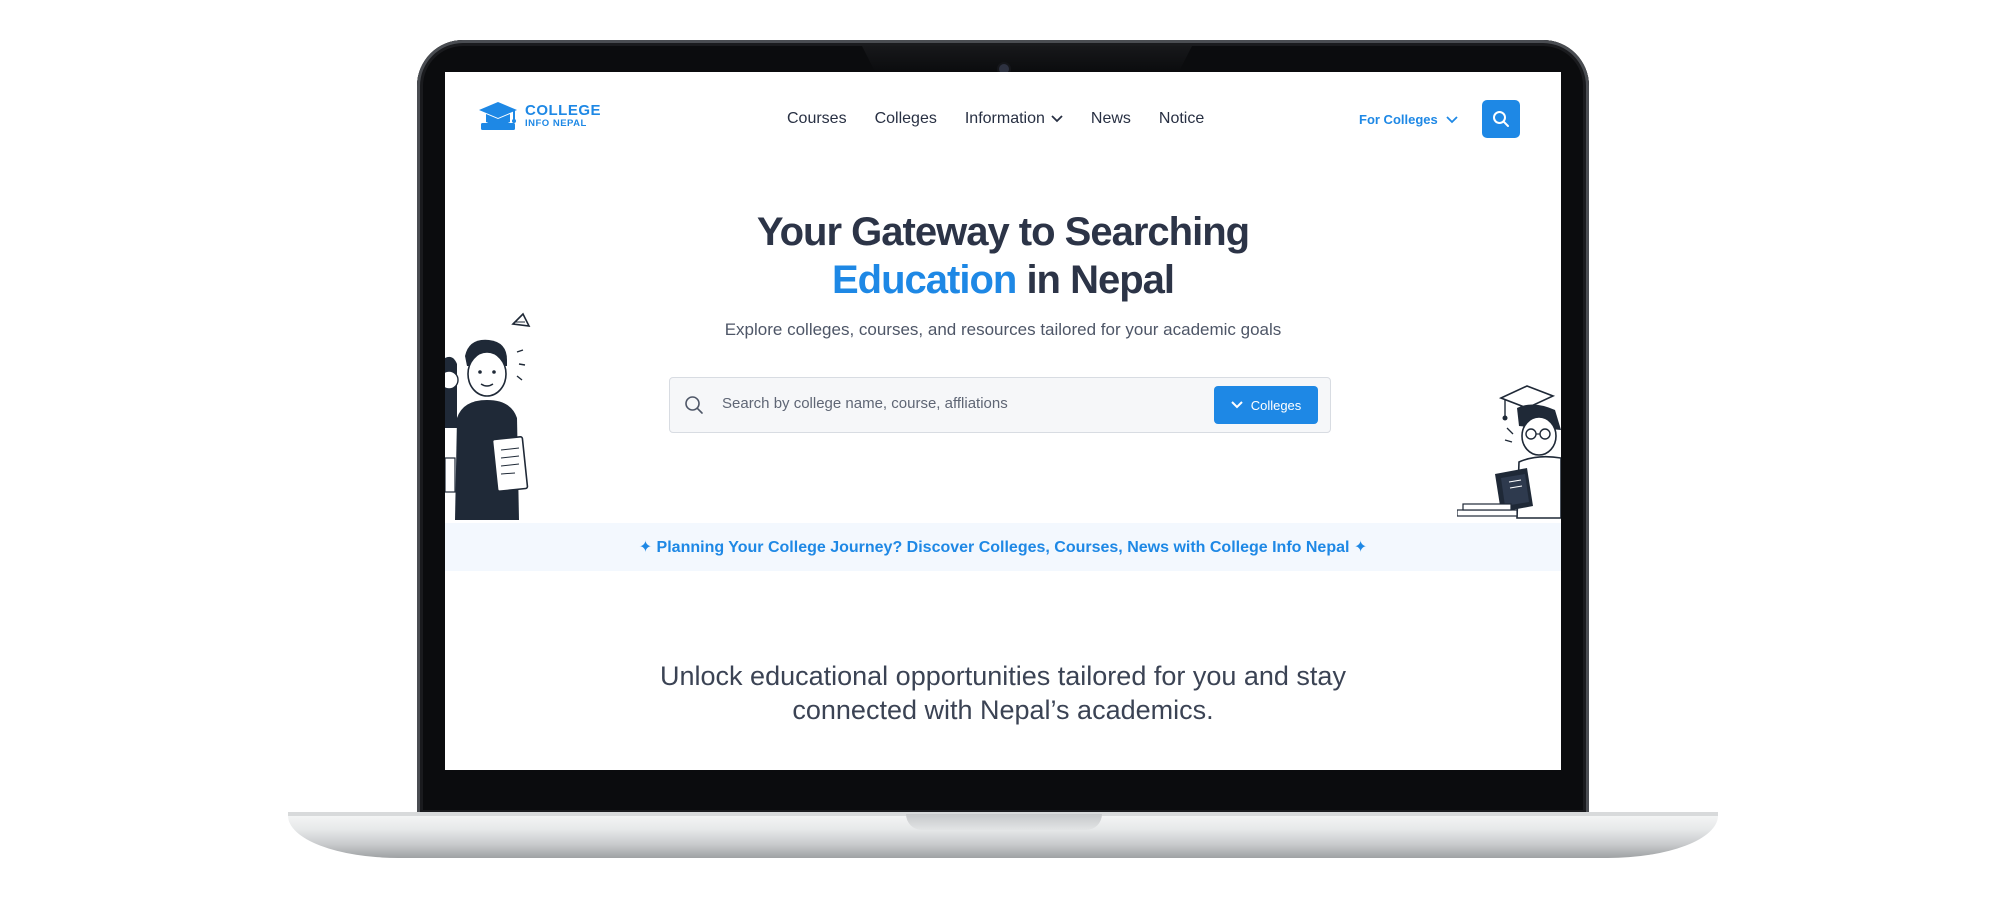 This screenshot has height=906, width=2000. I want to click on hero-title-part2: in Nepal, so click(1100, 280).